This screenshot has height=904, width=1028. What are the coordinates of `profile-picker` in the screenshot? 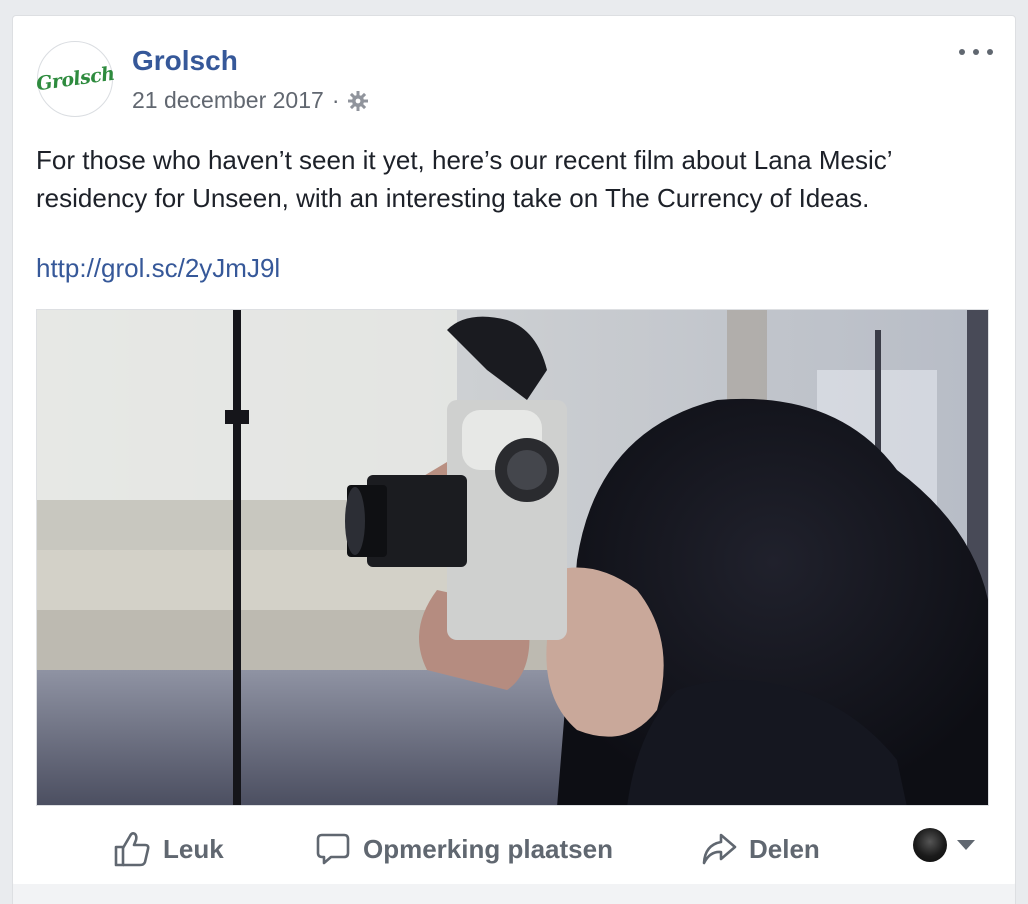 It's located at (944, 845).